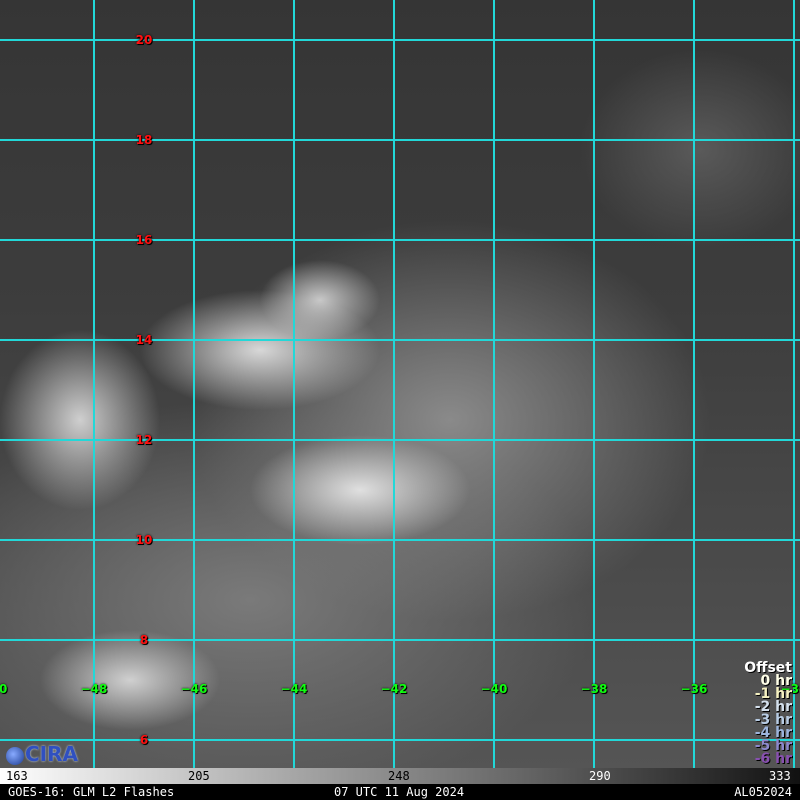 The height and width of the screenshot is (800, 800). What do you see at coordinates (144, 140) in the screenshot?
I see `latitude-label: 18` at bounding box center [144, 140].